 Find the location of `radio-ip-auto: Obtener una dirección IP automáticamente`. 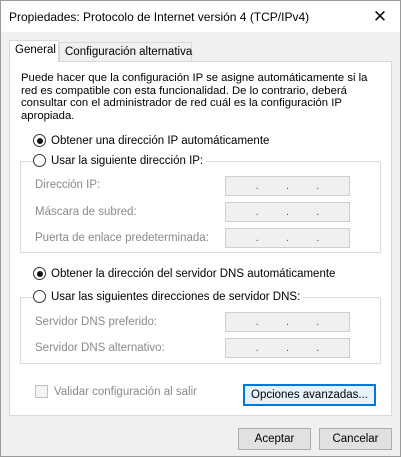

radio-ip-auto: Obtener una dirección IP automáticamente is located at coordinates (153, 140).